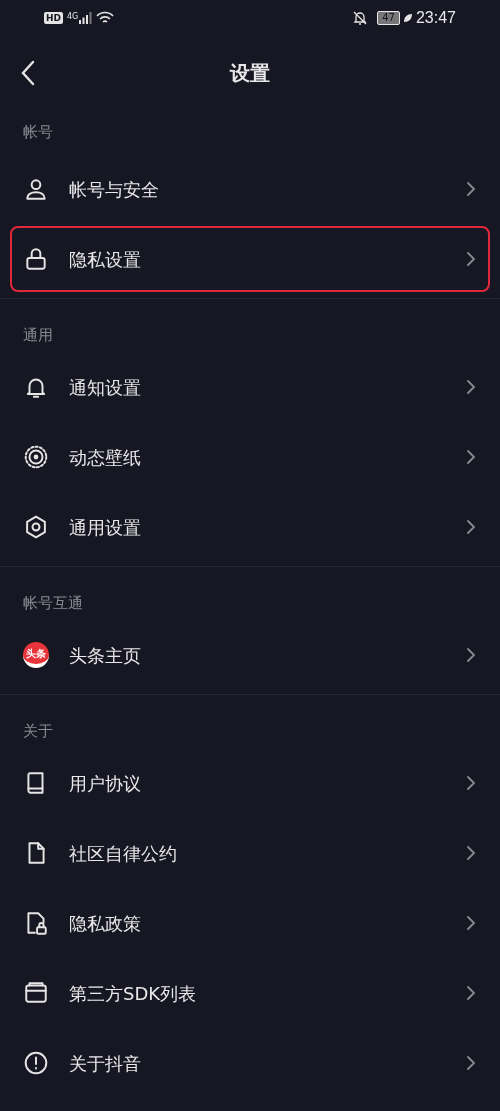 The height and width of the screenshot is (1111, 500). What do you see at coordinates (36, 655) in the screenshot?
I see `app-badge-icon: 头条` at bounding box center [36, 655].